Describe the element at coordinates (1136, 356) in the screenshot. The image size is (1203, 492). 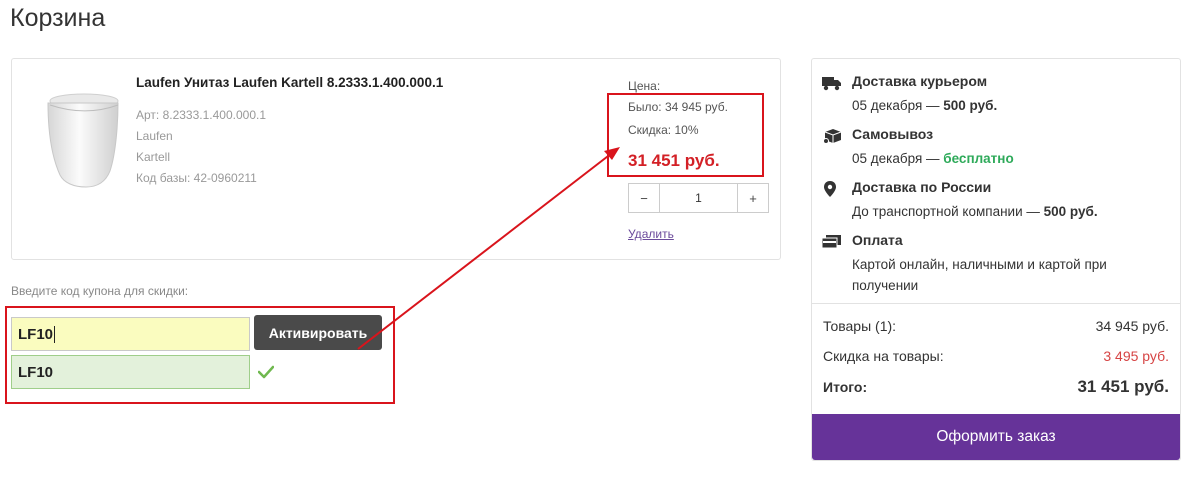
I see `discount-value: 3 495 руб.` at that location.